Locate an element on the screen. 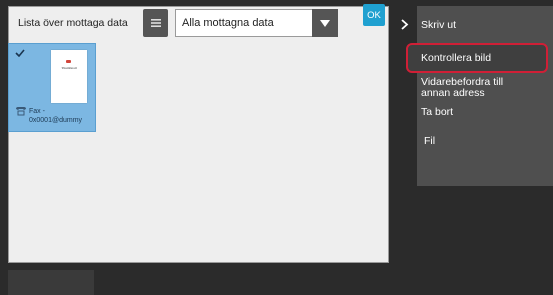 The height and width of the screenshot is (295, 553). fax-label-line1: Fax - is located at coordinates (37, 111).